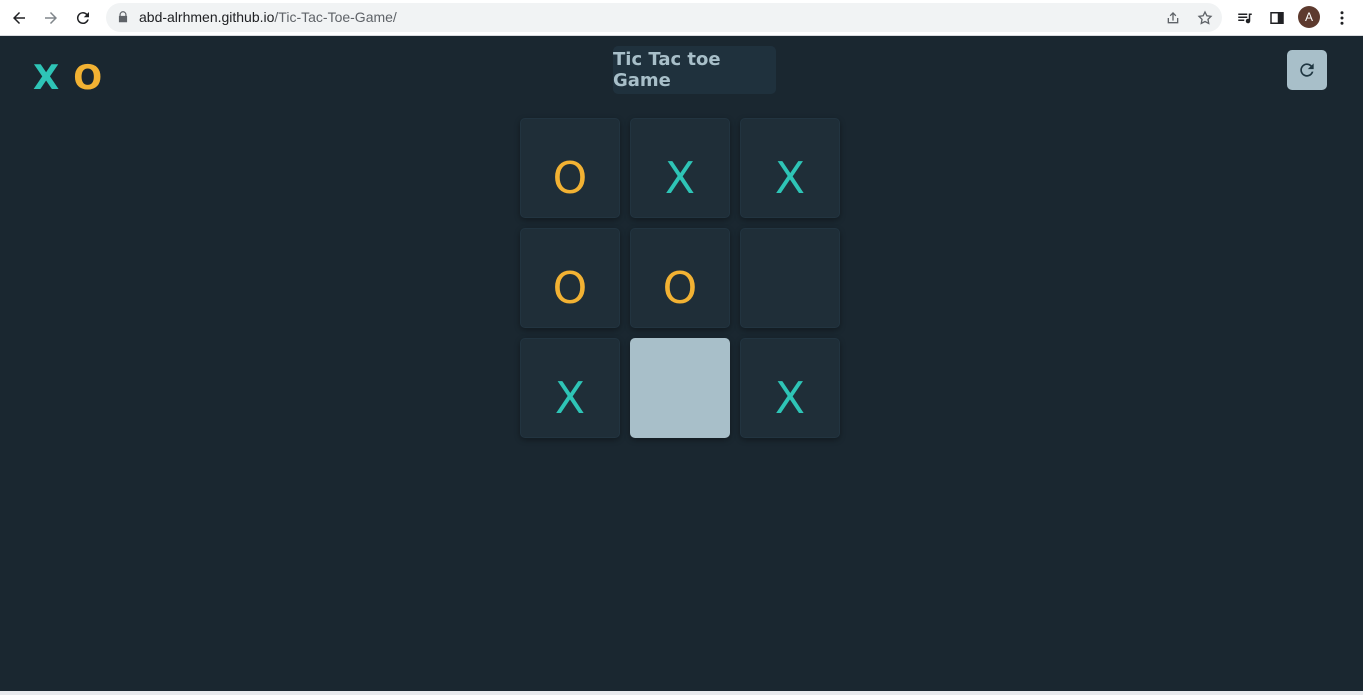 The height and width of the screenshot is (695, 1363). What do you see at coordinates (1173, 18) in the screenshot?
I see `share-icon` at bounding box center [1173, 18].